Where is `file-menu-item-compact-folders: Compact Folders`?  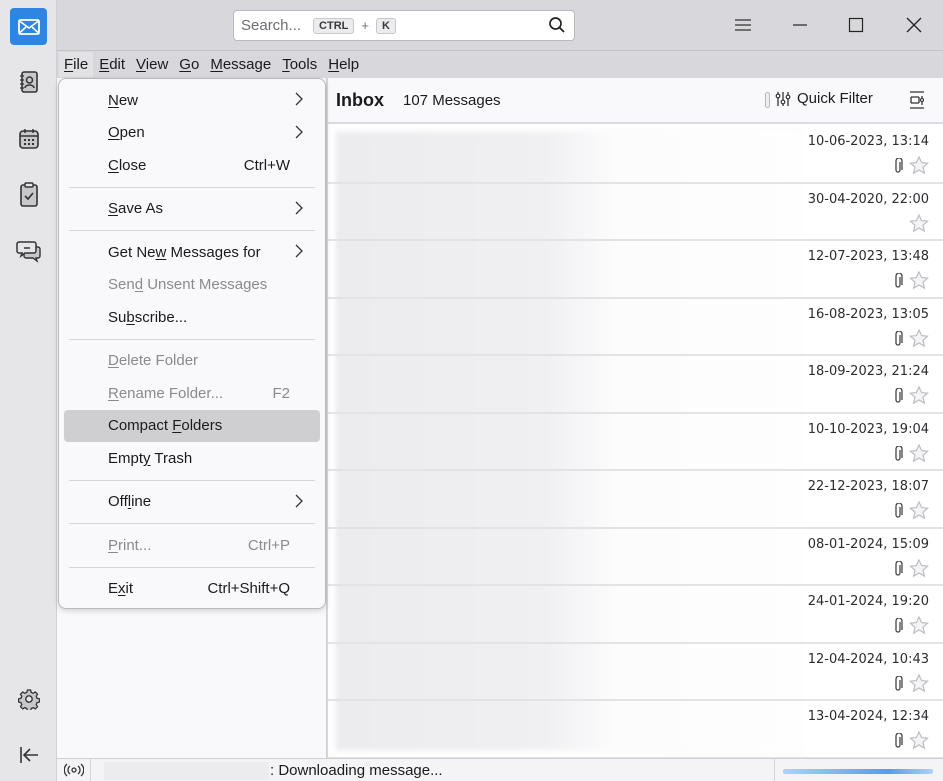
file-menu-item-compact-folders: Compact Folders is located at coordinates (192, 425).